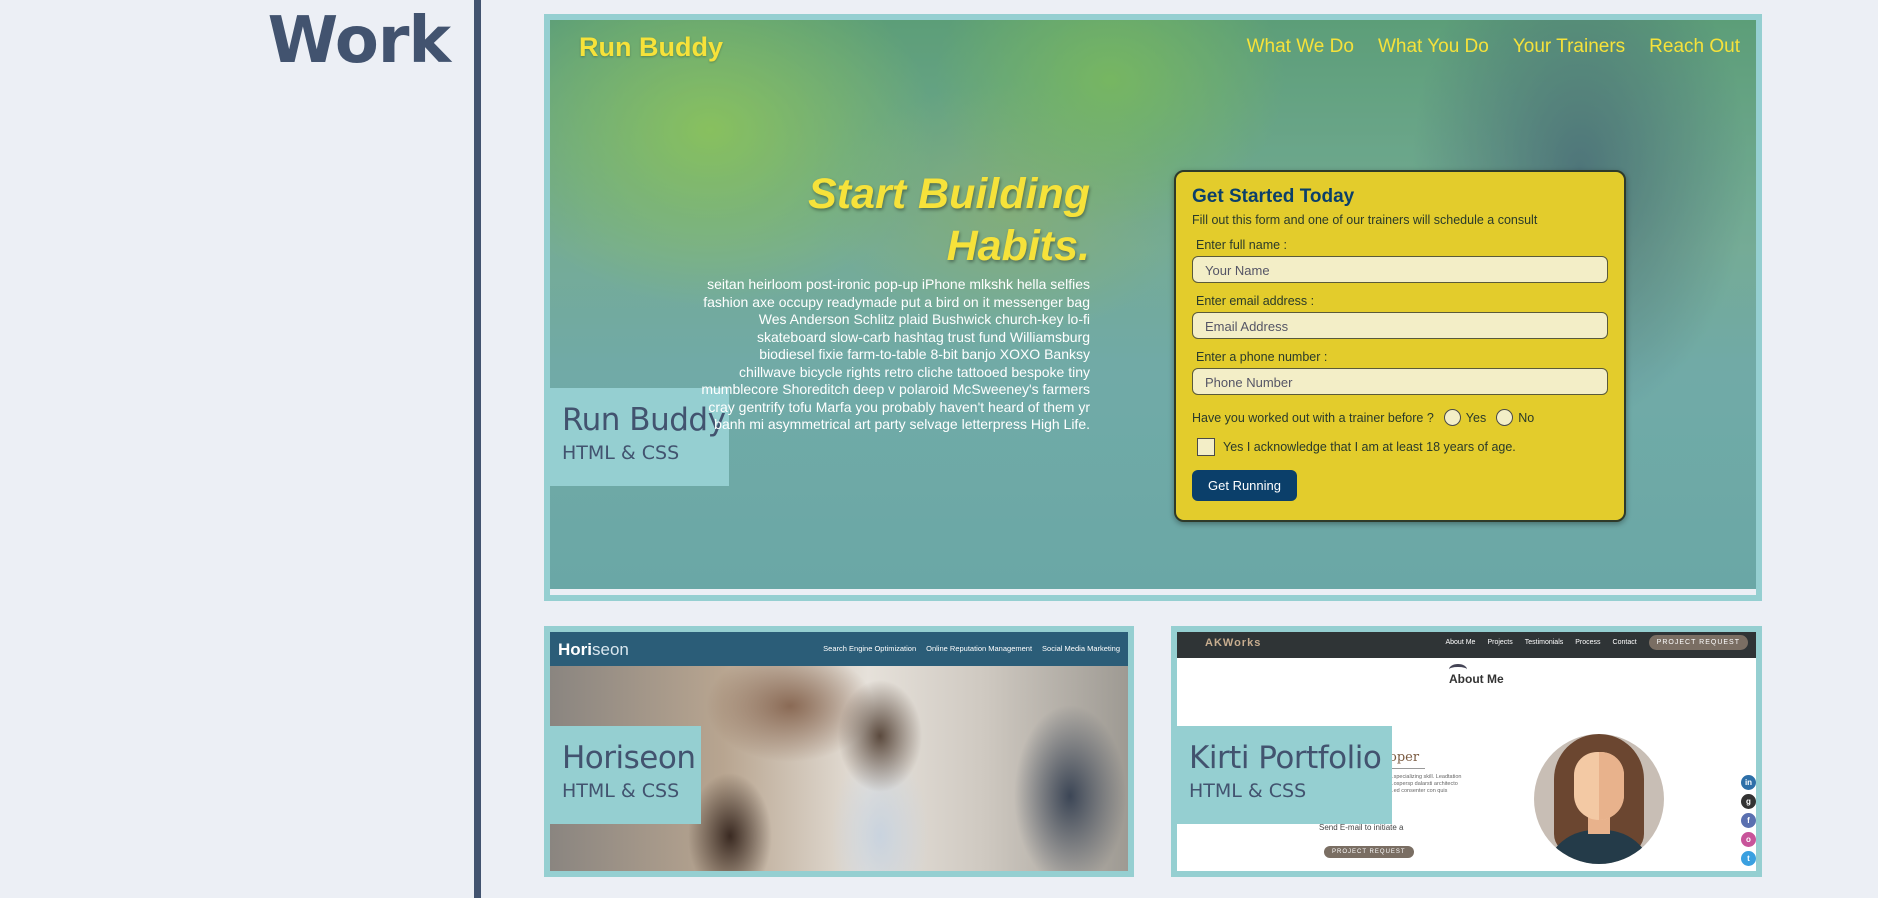 This screenshot has height=898, width=1878. What do you see at coordinates (629, 758) in the screenshot?
I see `project-name: Horiseon` at bounding box center [629, 758].